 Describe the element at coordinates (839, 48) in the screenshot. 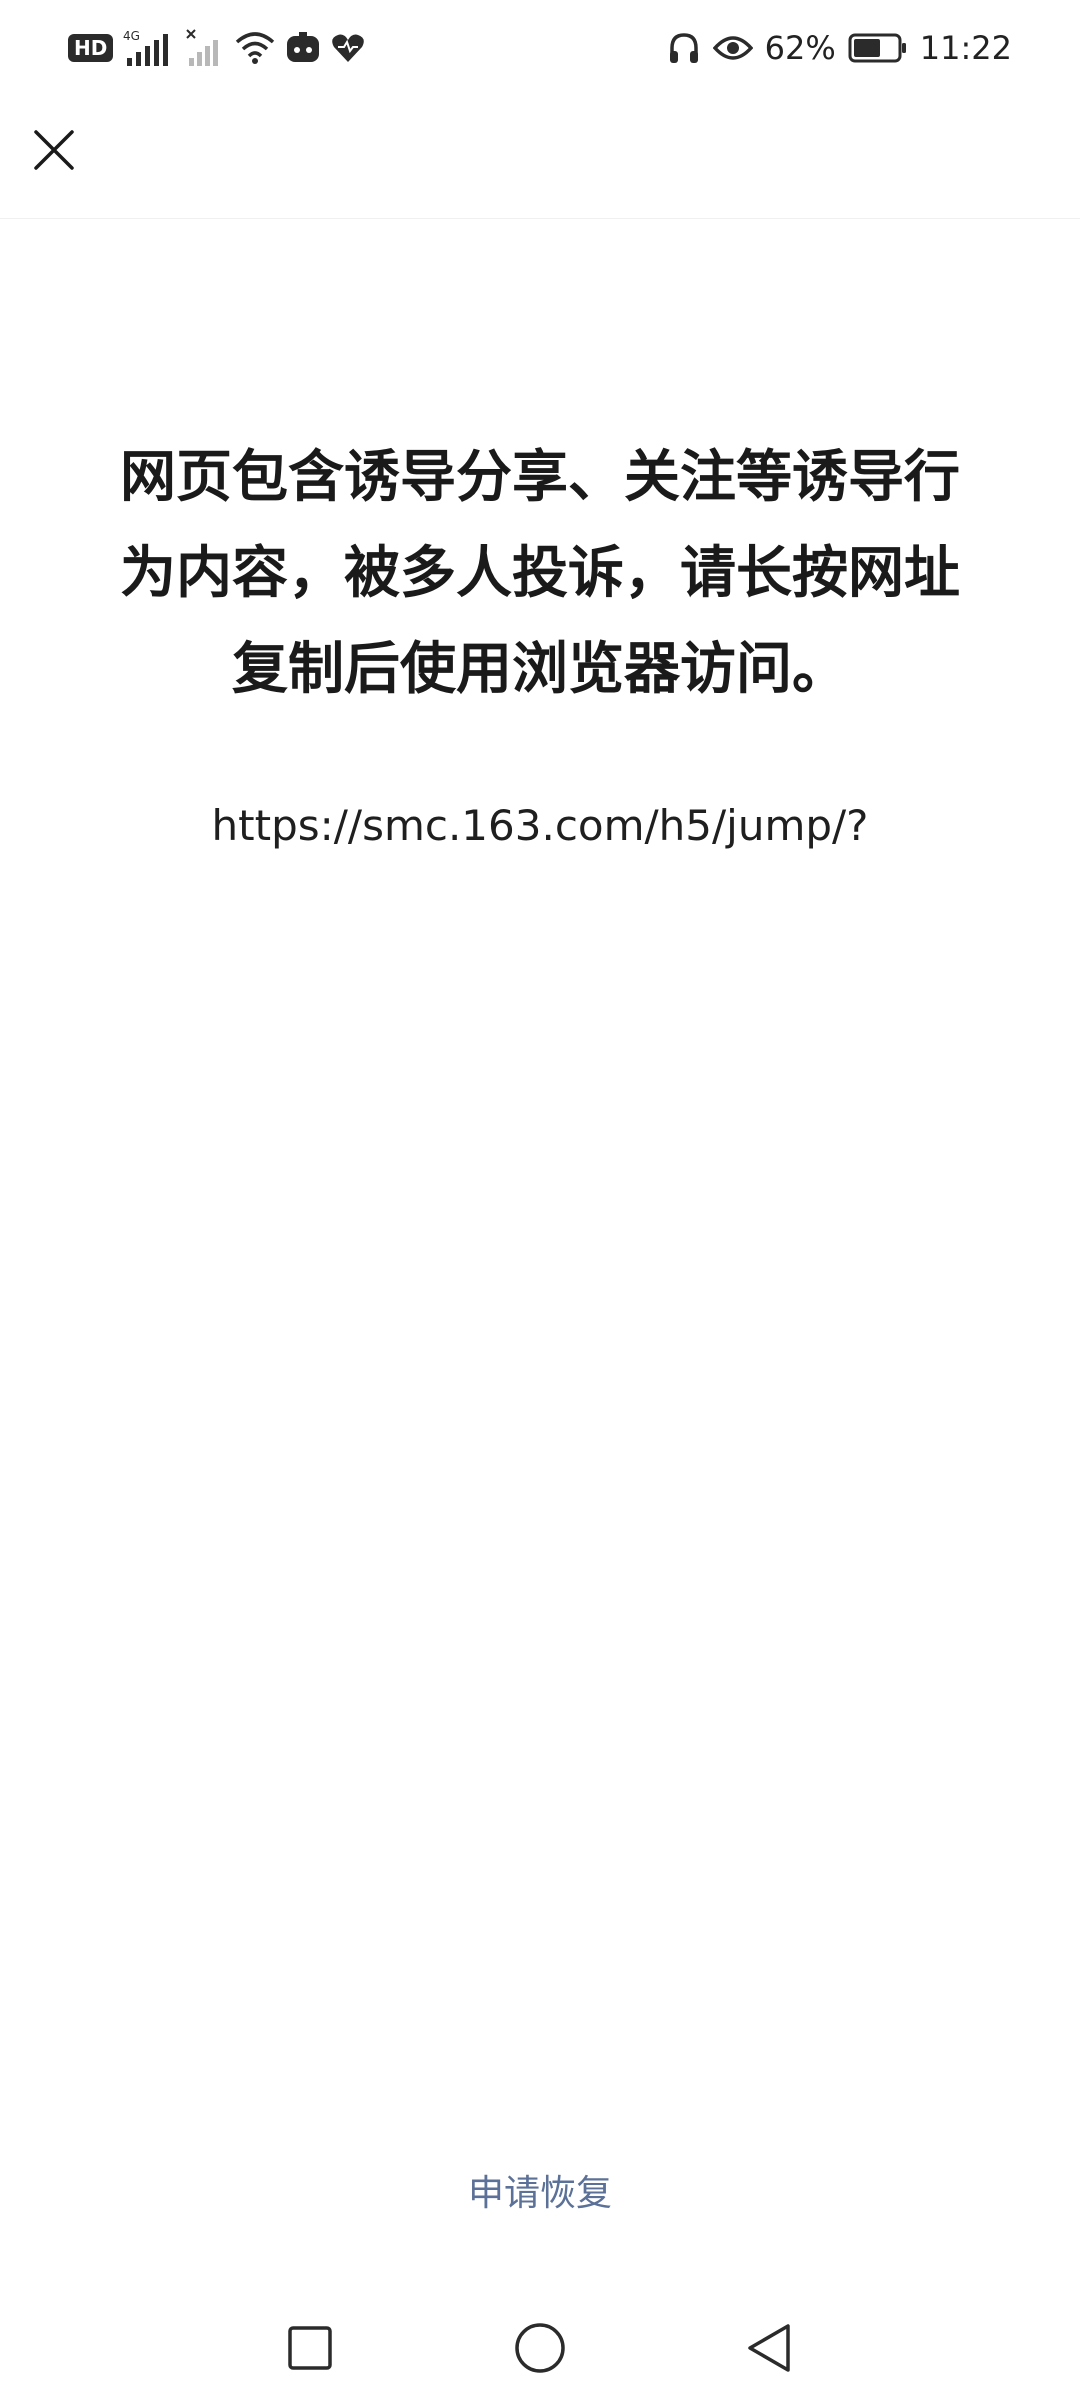

I see `status-bar-right: 62% 11:22` at that location.